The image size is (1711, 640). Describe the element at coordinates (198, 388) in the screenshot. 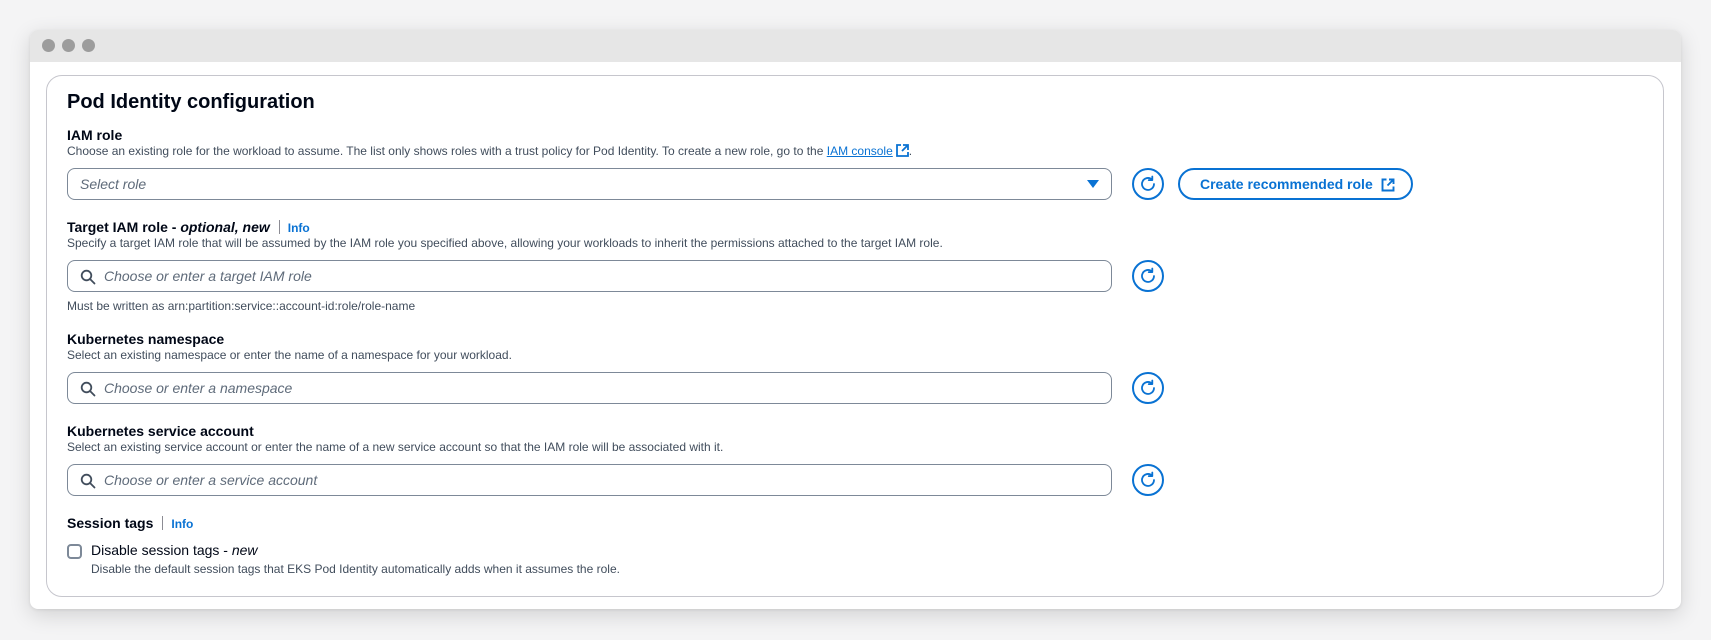

I see `namespace-placeholder: Choose or enter a namespace` at that location.